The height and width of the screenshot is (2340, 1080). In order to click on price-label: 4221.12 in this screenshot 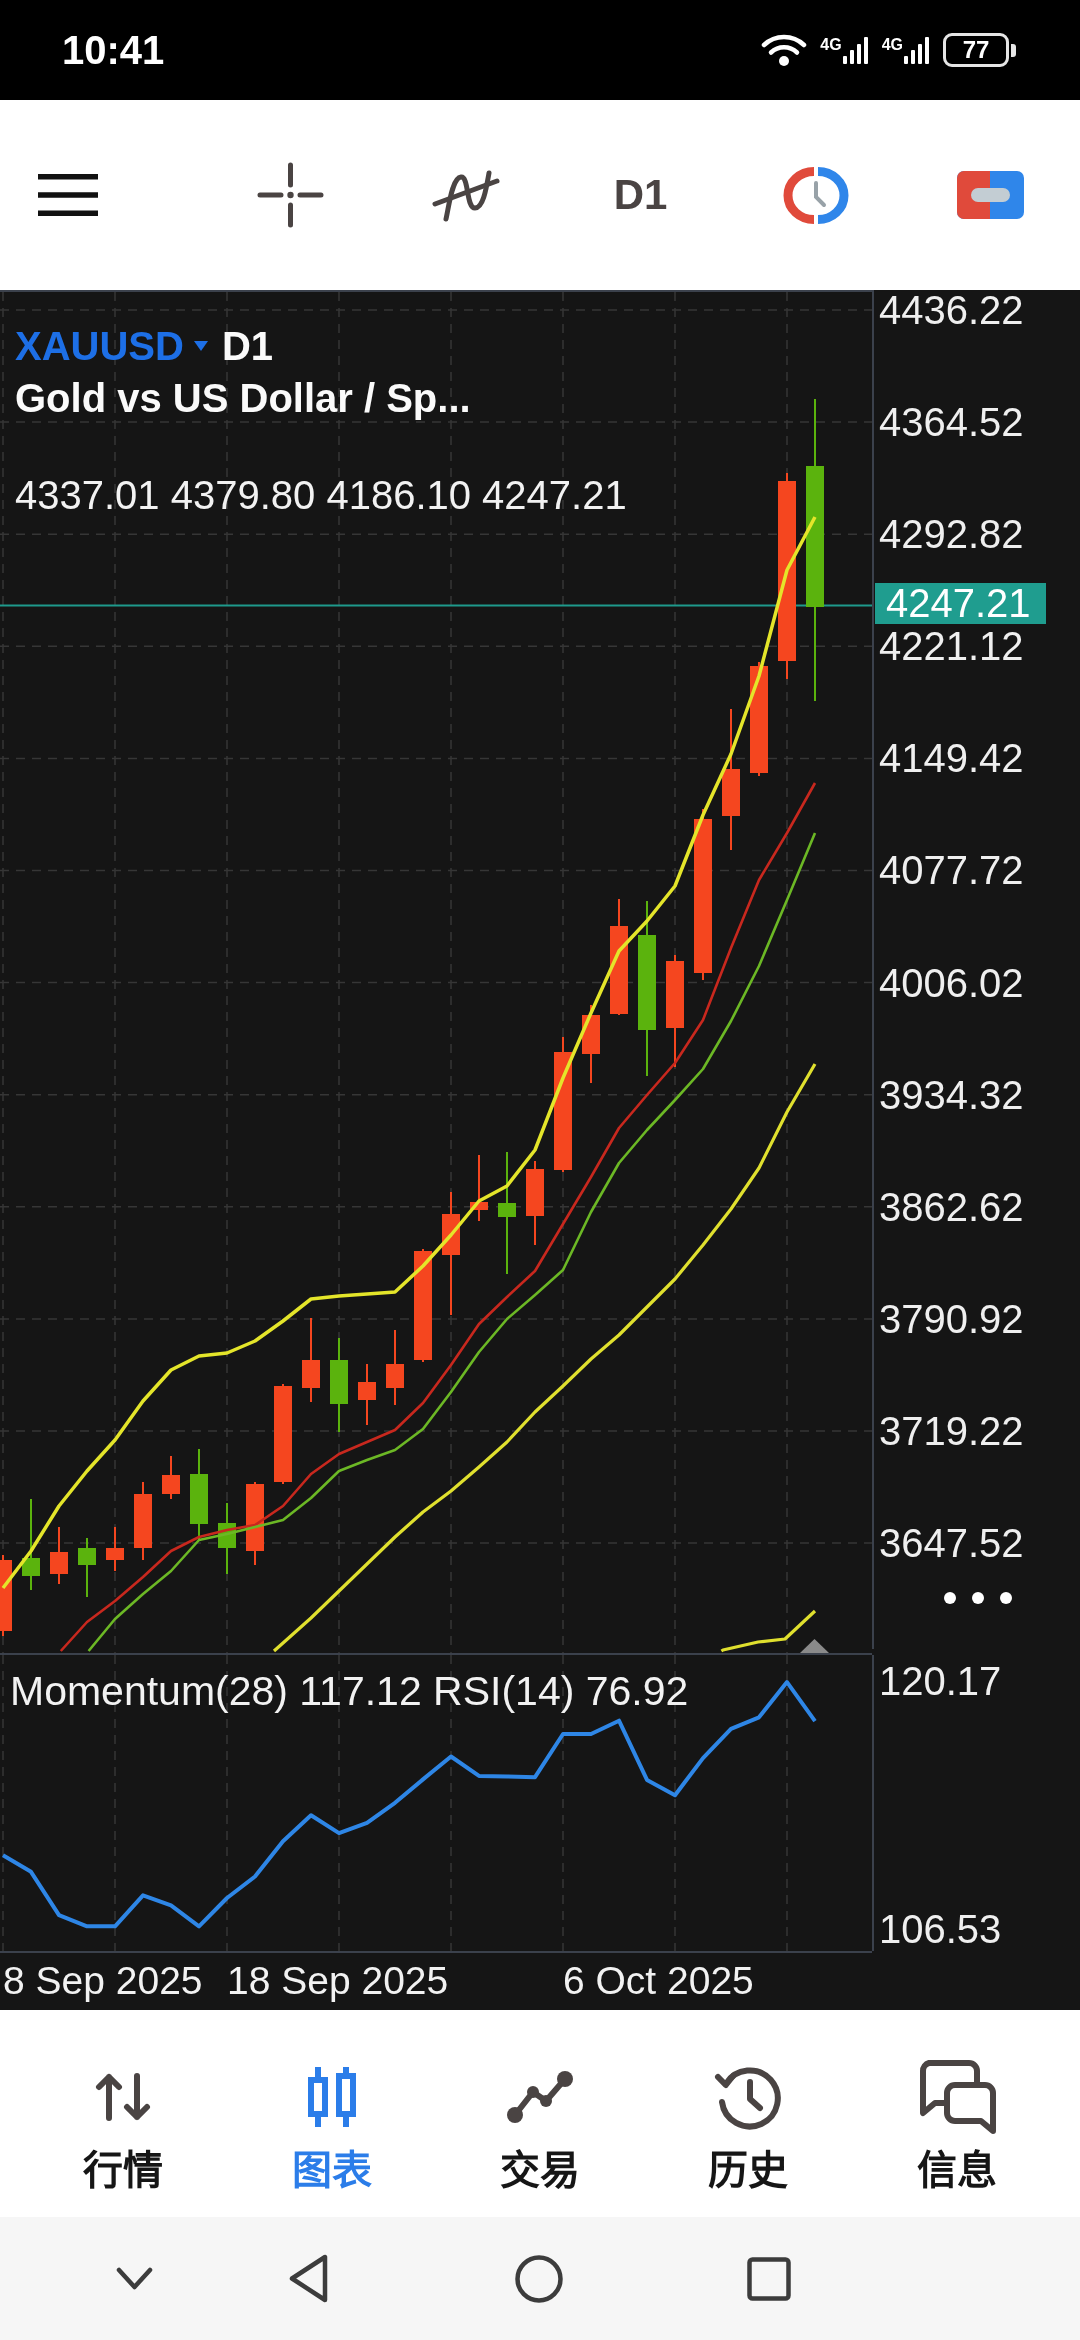, I will do `click(952, 646)`.